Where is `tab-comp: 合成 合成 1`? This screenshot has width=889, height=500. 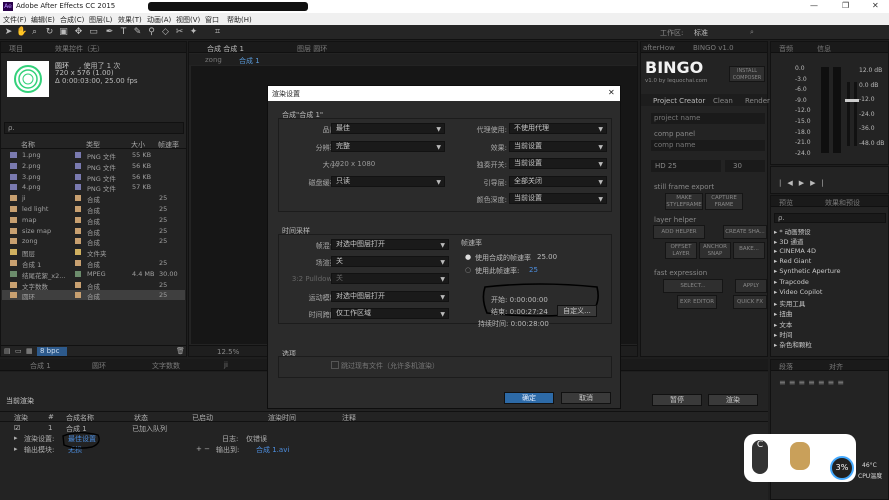 tab-comp: 合成 合成 1 is located at coordinates (225, 49).